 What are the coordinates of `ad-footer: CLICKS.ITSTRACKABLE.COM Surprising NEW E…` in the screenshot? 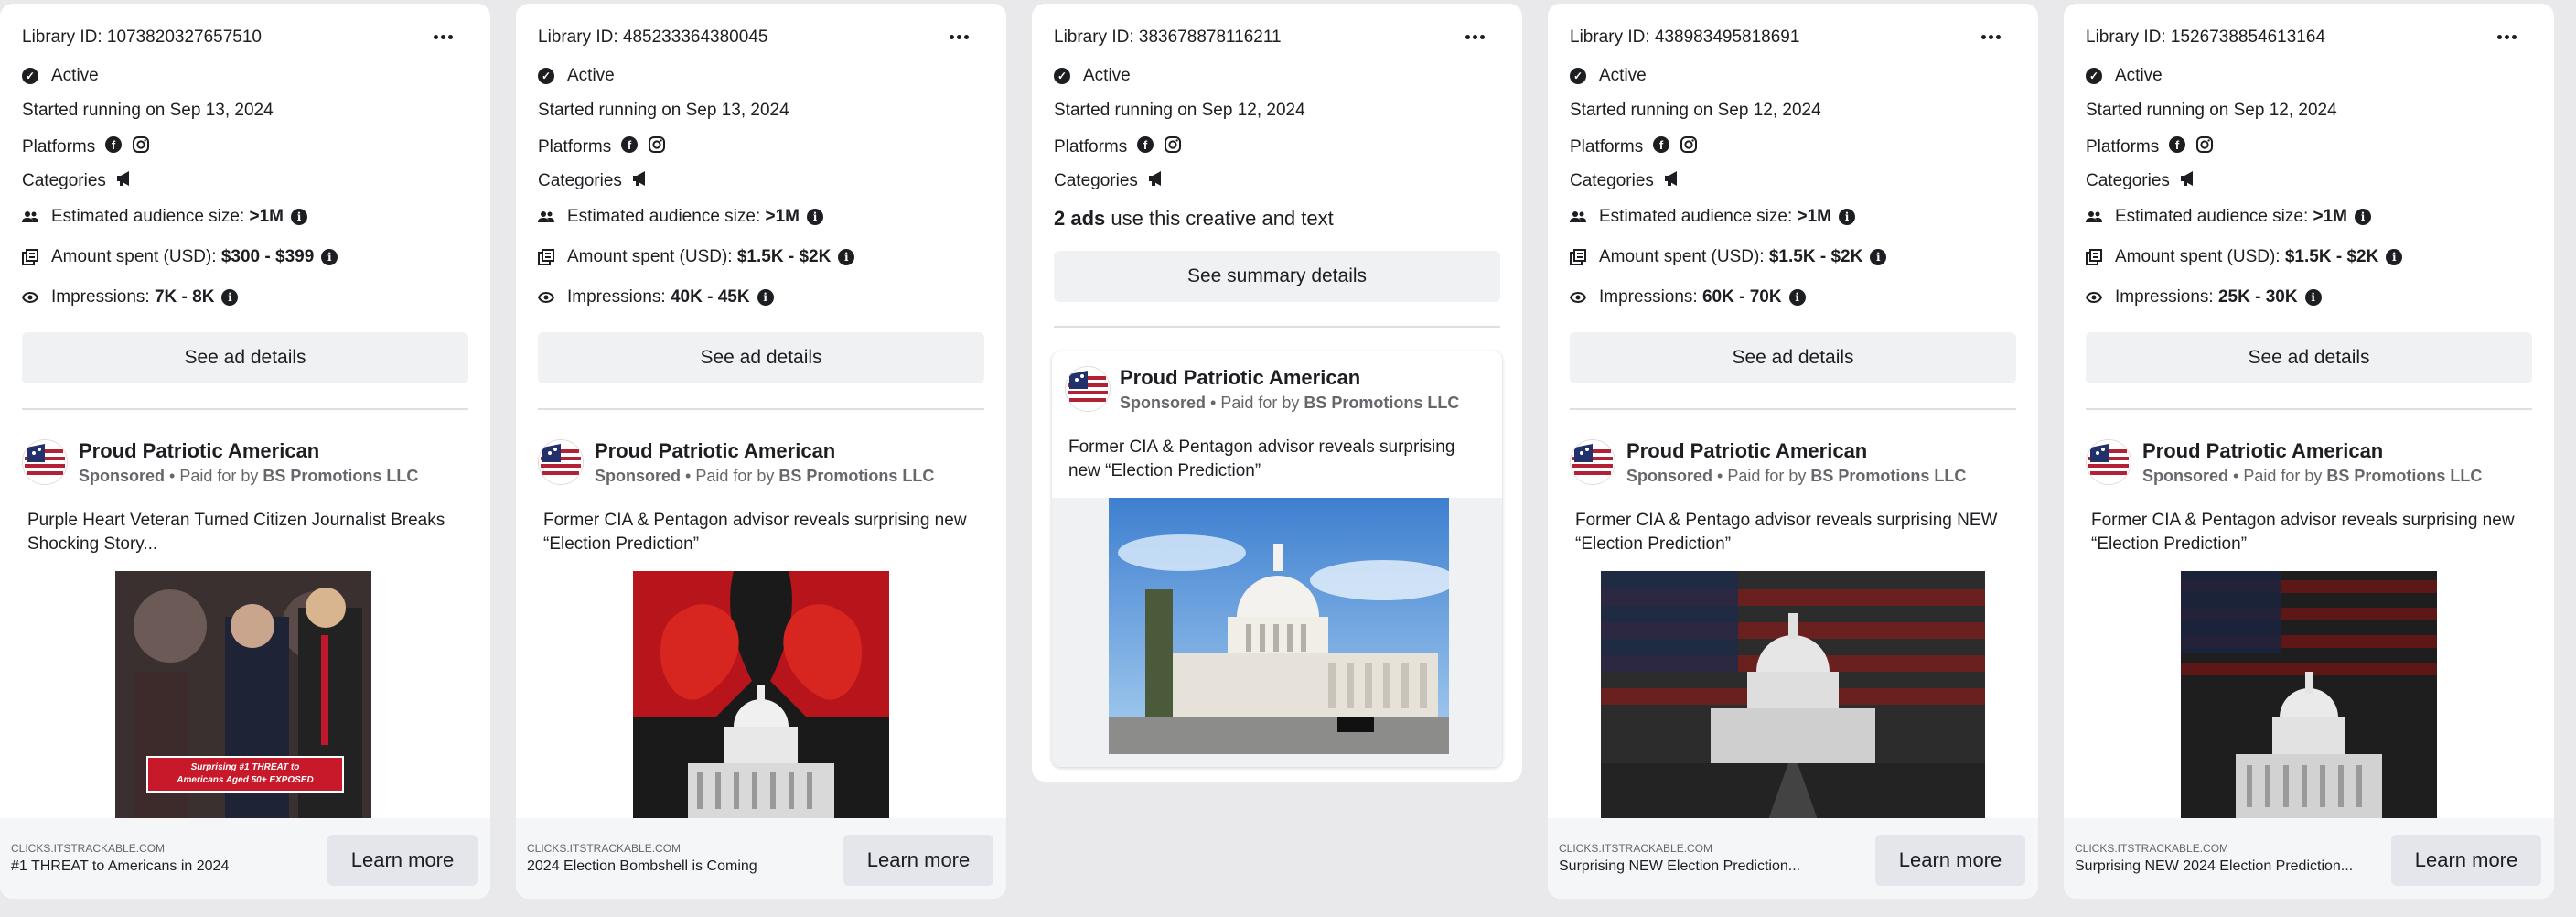 It's located at (1793, 858).